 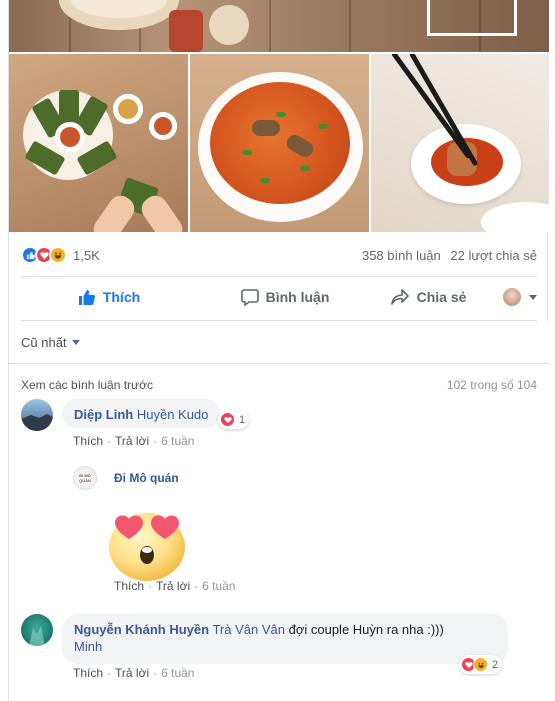 I want to click on post-action-bar: Thích Bình luận Chia sẻ, so click(x=279, y=297).